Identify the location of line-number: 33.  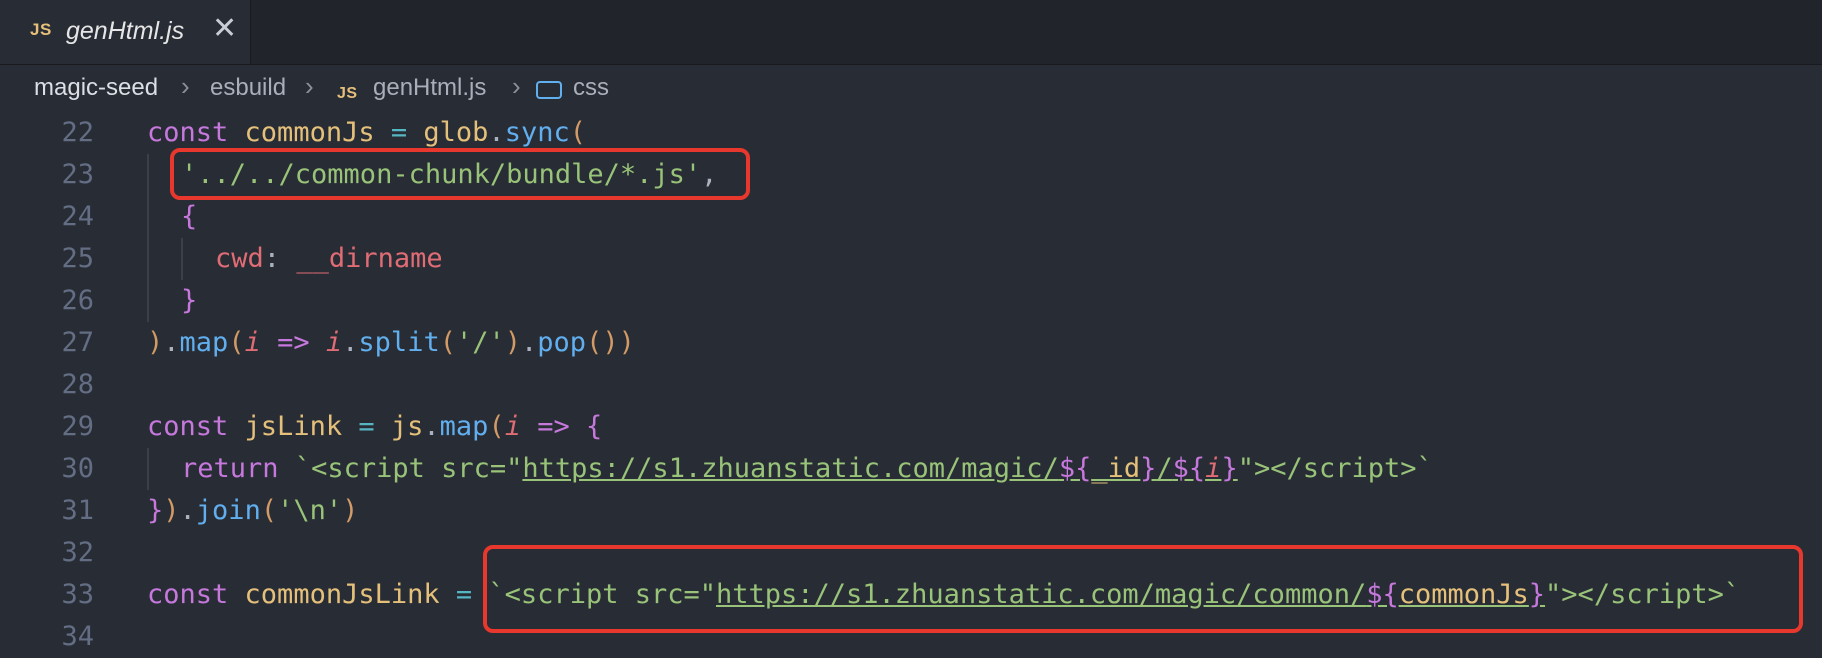
(77, 594).